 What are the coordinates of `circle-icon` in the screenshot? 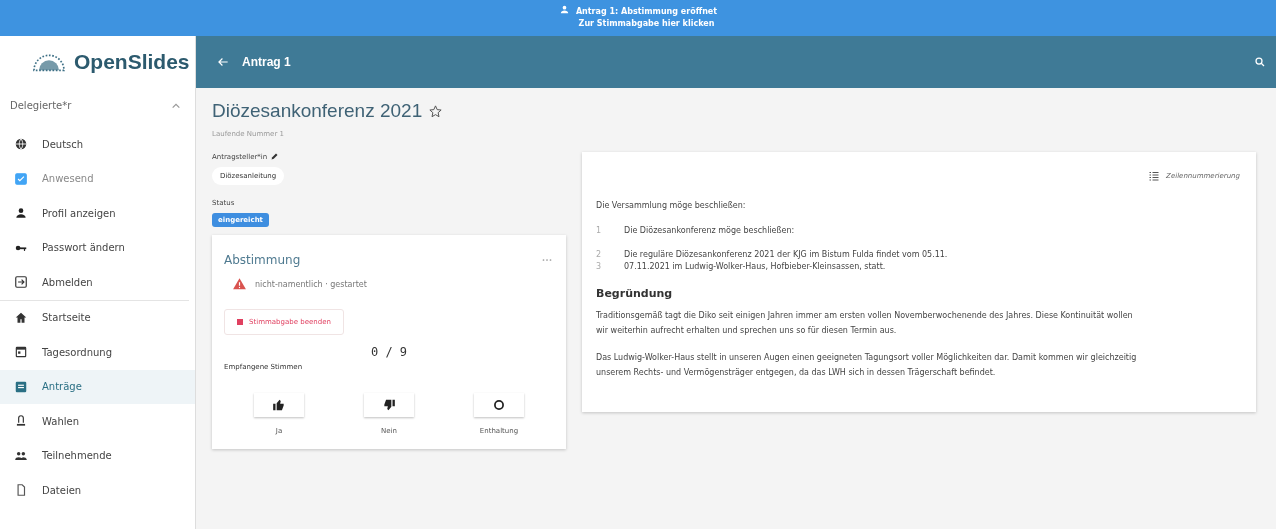 It's located at (499, 405).